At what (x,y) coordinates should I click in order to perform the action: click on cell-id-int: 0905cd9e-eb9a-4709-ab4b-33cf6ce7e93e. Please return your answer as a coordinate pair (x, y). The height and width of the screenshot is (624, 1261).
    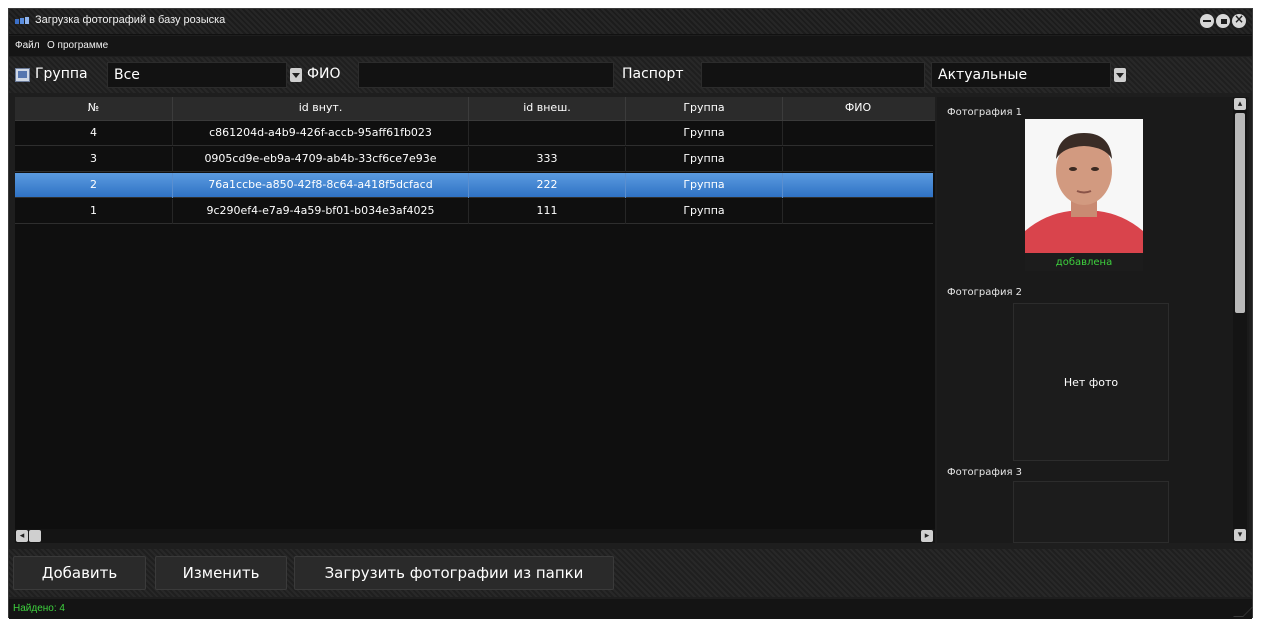
    Looking at the image, I should click on (321, 159).